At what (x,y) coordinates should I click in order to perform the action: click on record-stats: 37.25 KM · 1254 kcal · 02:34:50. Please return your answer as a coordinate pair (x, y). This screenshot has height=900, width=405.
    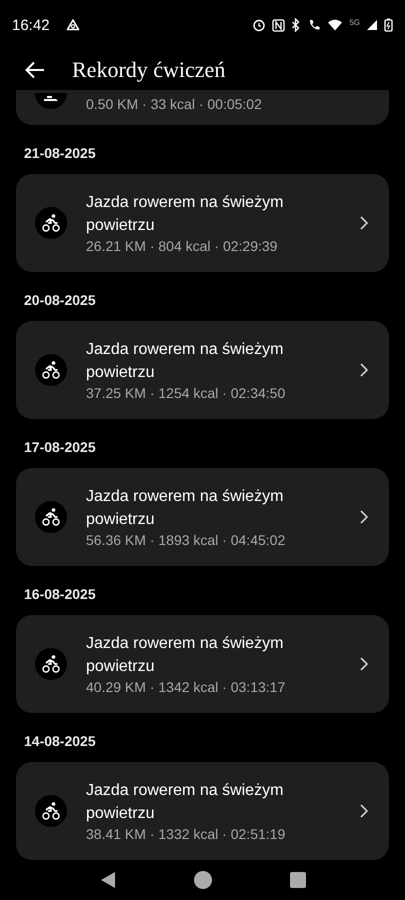
    Looking at the image, I should click on (186, 393).